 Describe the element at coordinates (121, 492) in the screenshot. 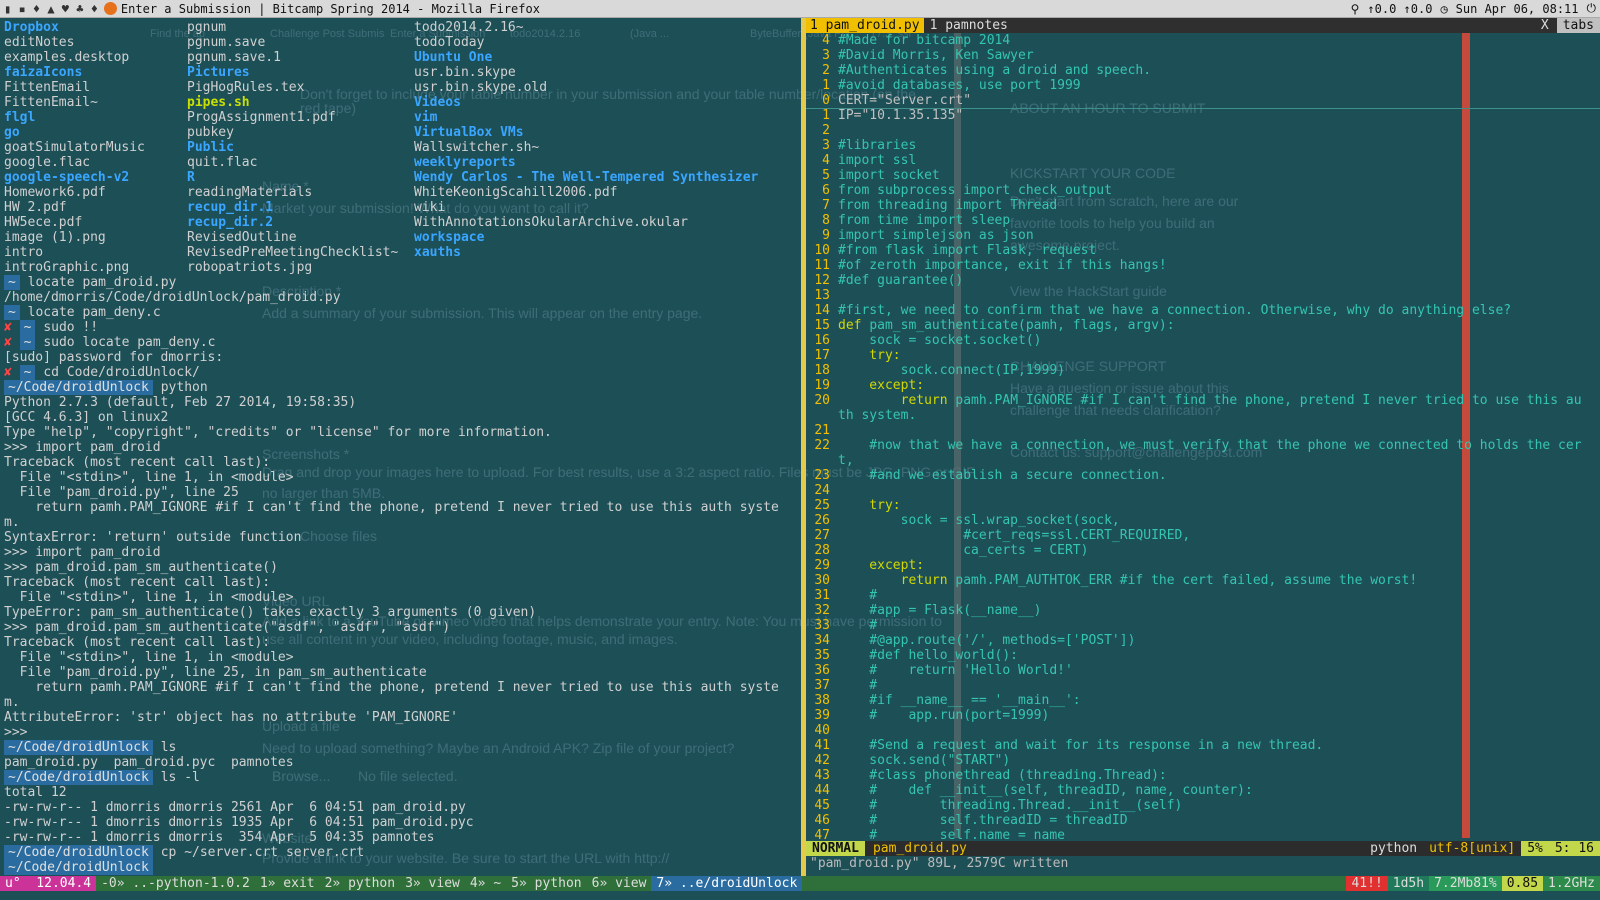

I see `terminal-line: File "pam_droid.py", line 25` at that location.